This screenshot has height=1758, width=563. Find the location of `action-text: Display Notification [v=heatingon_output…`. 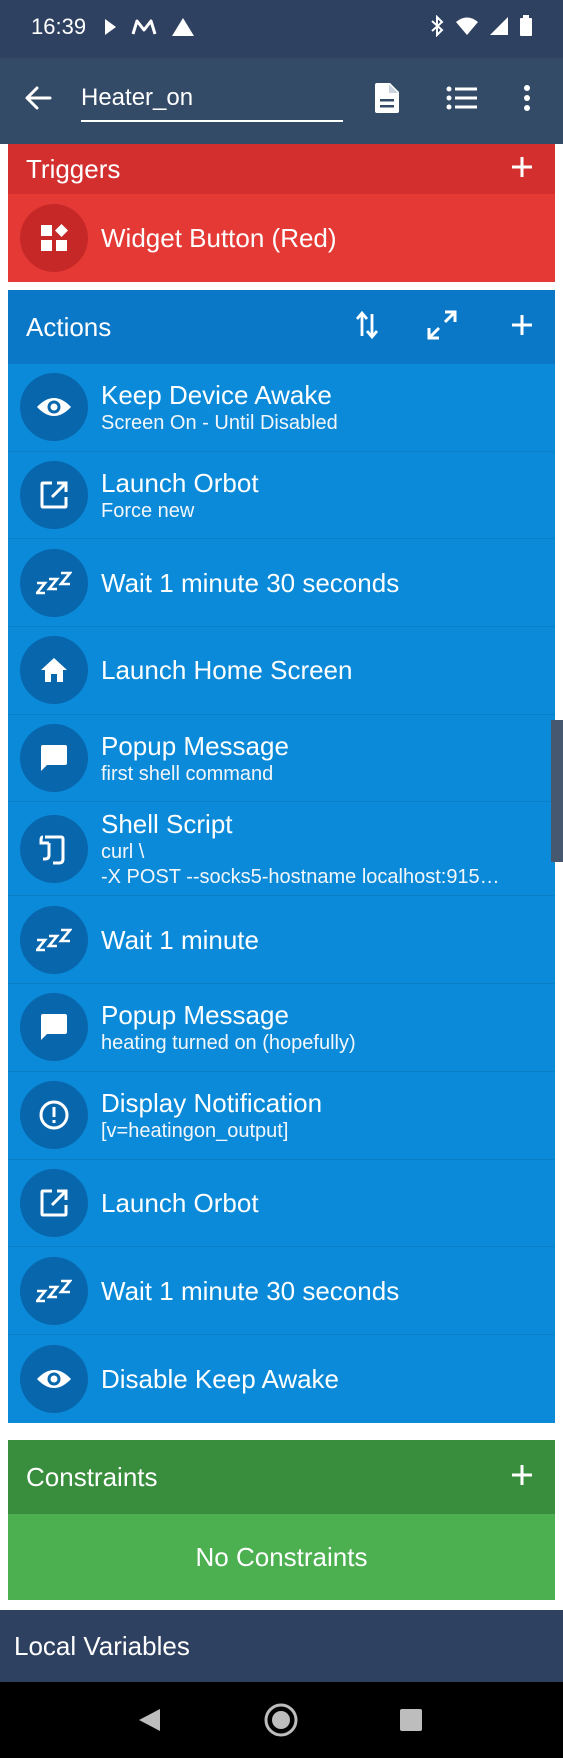

action-text: Display Notification [v=heatingon_output… is located at coordinates (321, 1115).